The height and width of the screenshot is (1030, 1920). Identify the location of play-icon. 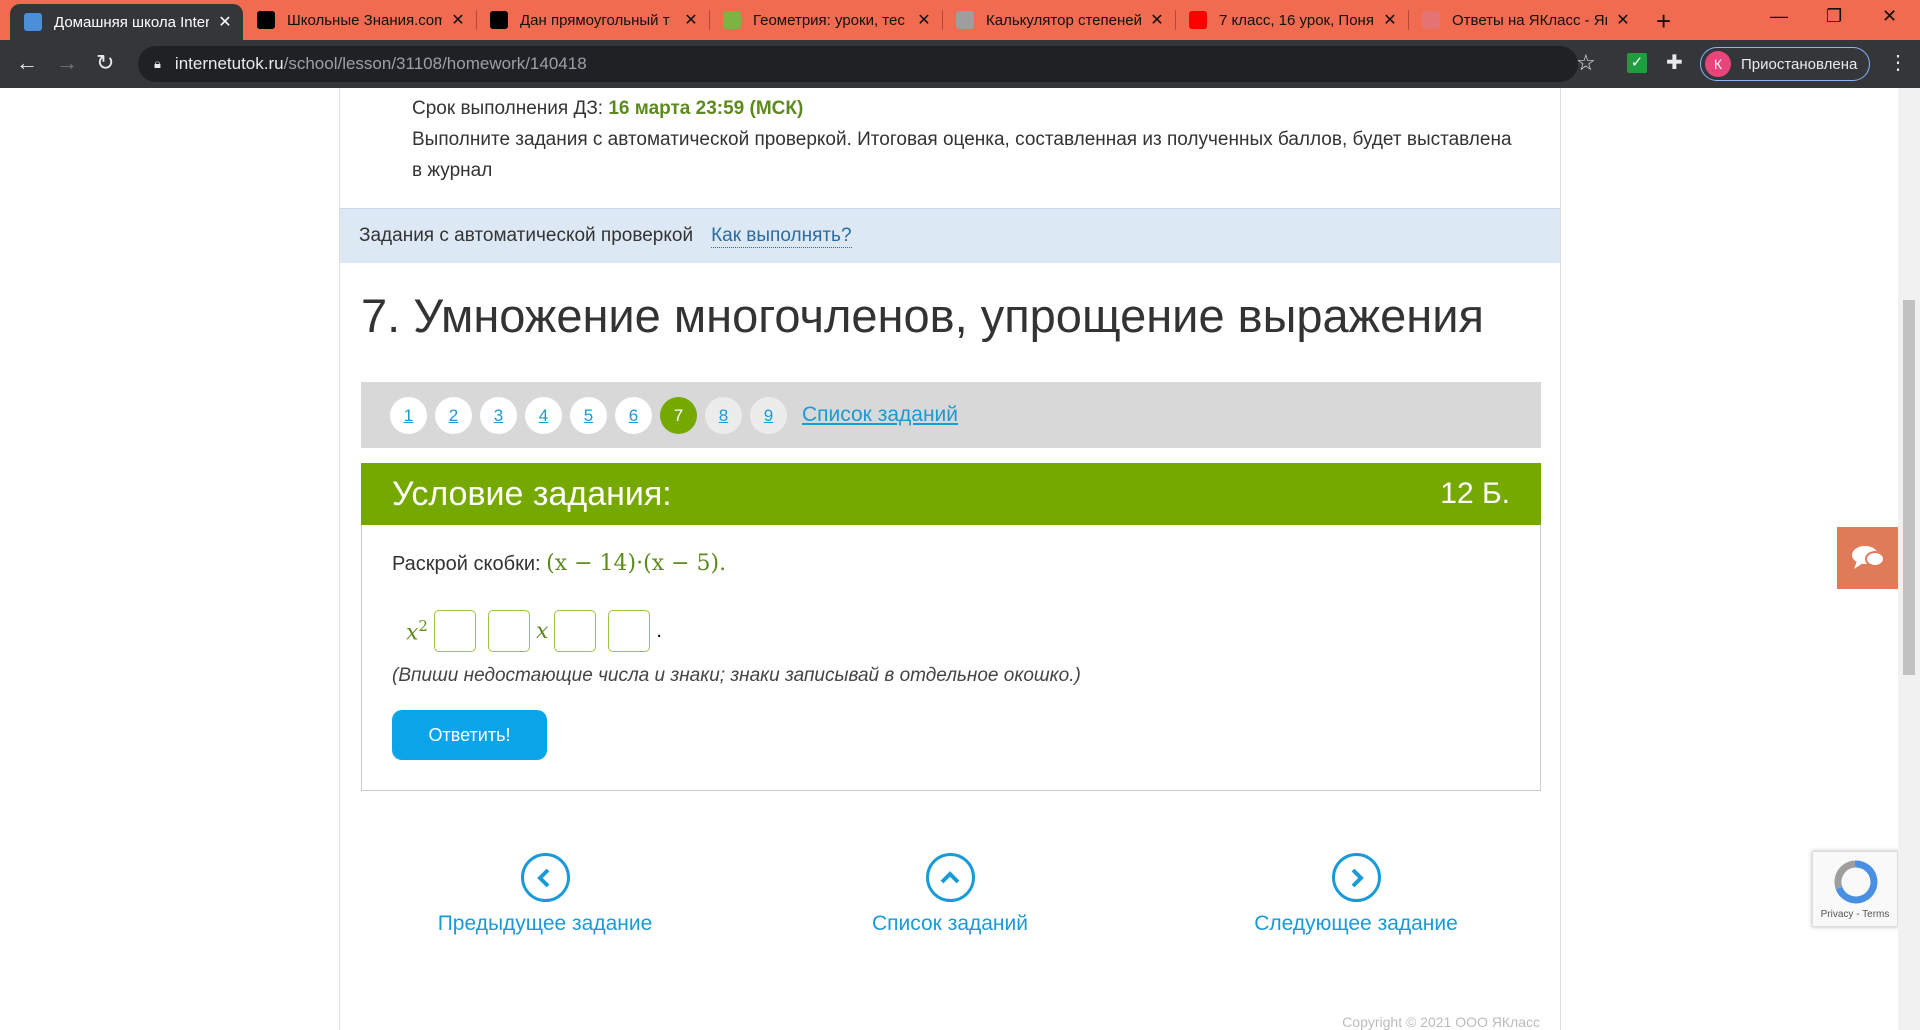
(33, 22).